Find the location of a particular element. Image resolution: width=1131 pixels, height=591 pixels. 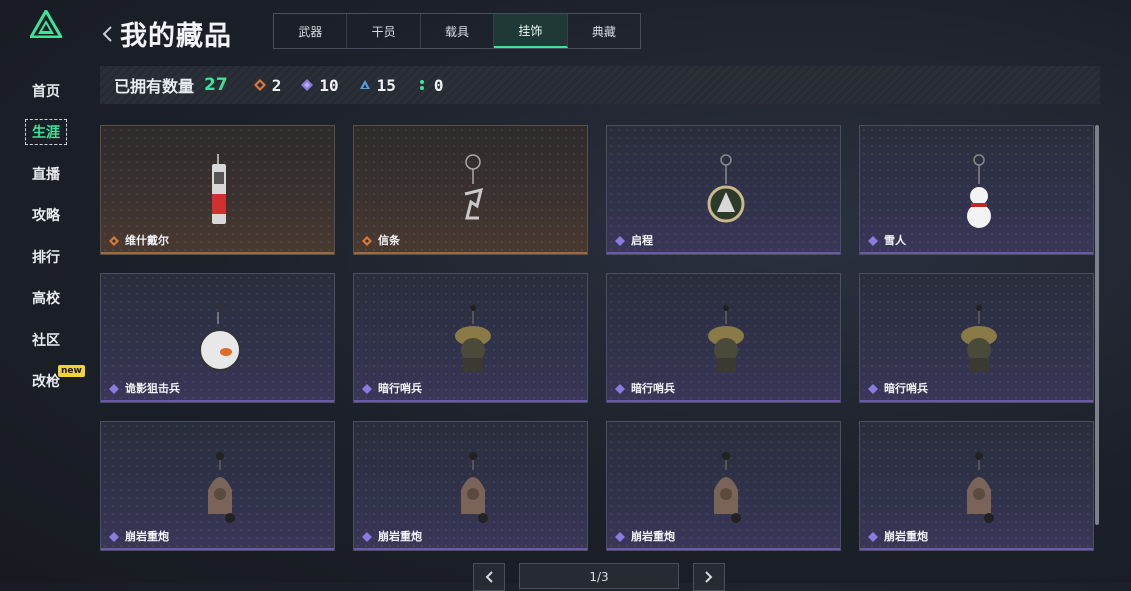

charm-card: 启程 is located at coordinates (723, 190).